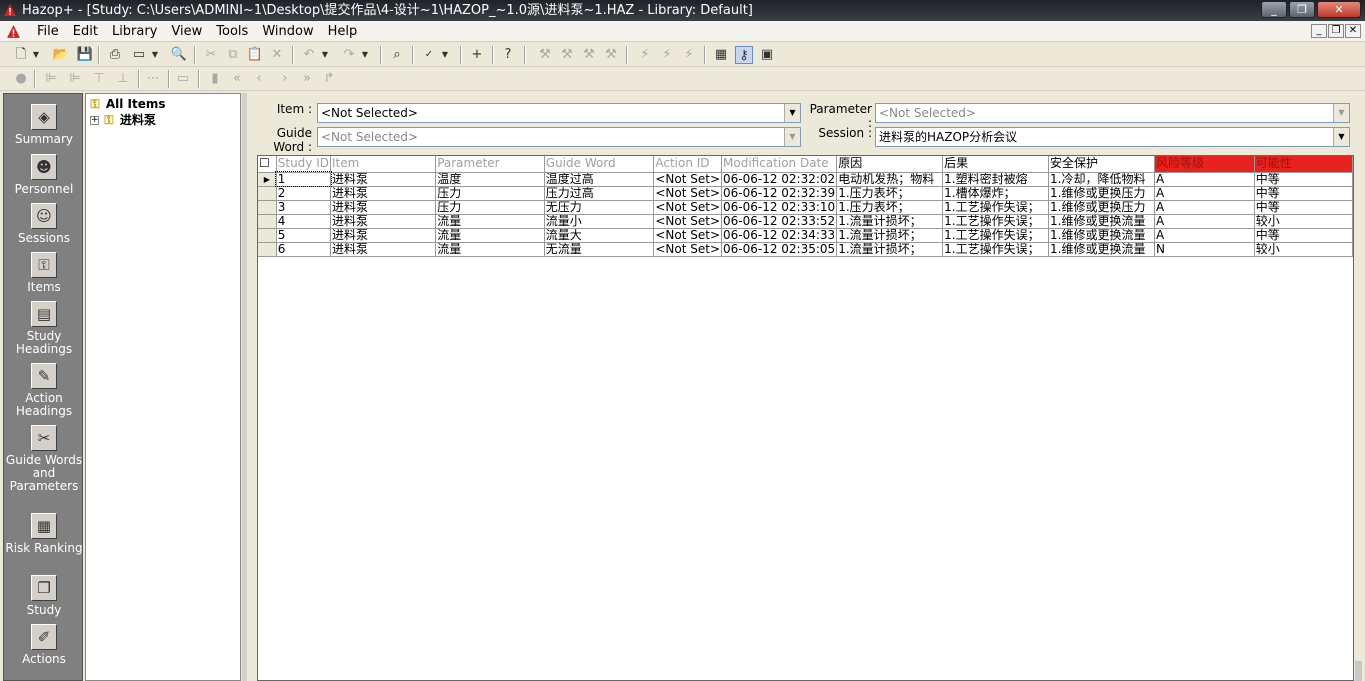  Describe the element at coordinates (645, 55) in the screenshot. I see `action-icon: ⚡` at that location.